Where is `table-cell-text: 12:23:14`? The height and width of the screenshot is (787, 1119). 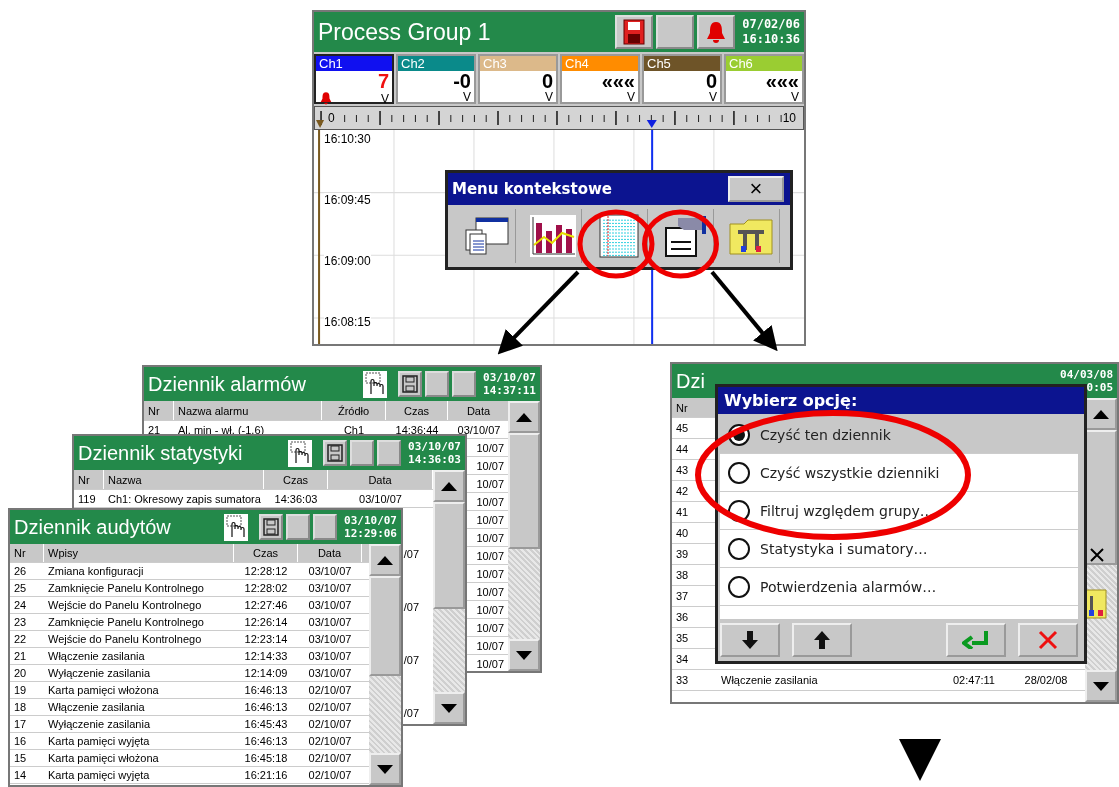 table-cell-text: 12:23:14 is located at coordinates (266, 639).